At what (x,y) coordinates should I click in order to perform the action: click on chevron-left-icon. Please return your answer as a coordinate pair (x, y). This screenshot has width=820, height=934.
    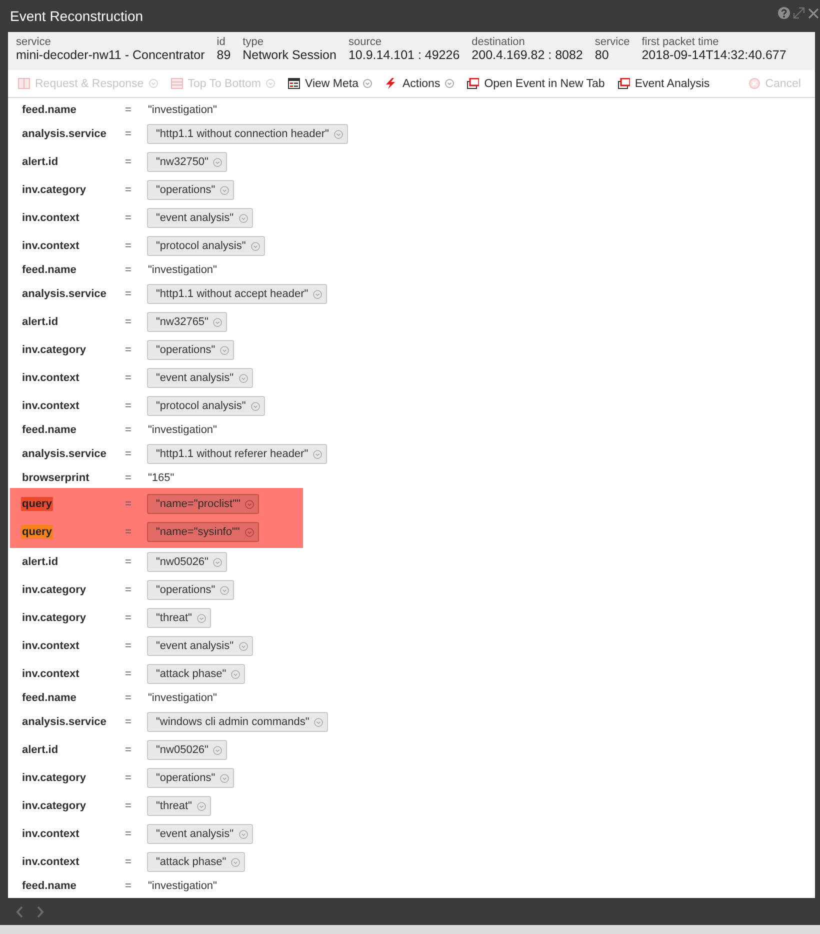
    Looking at the image, I should click on (19, 912).